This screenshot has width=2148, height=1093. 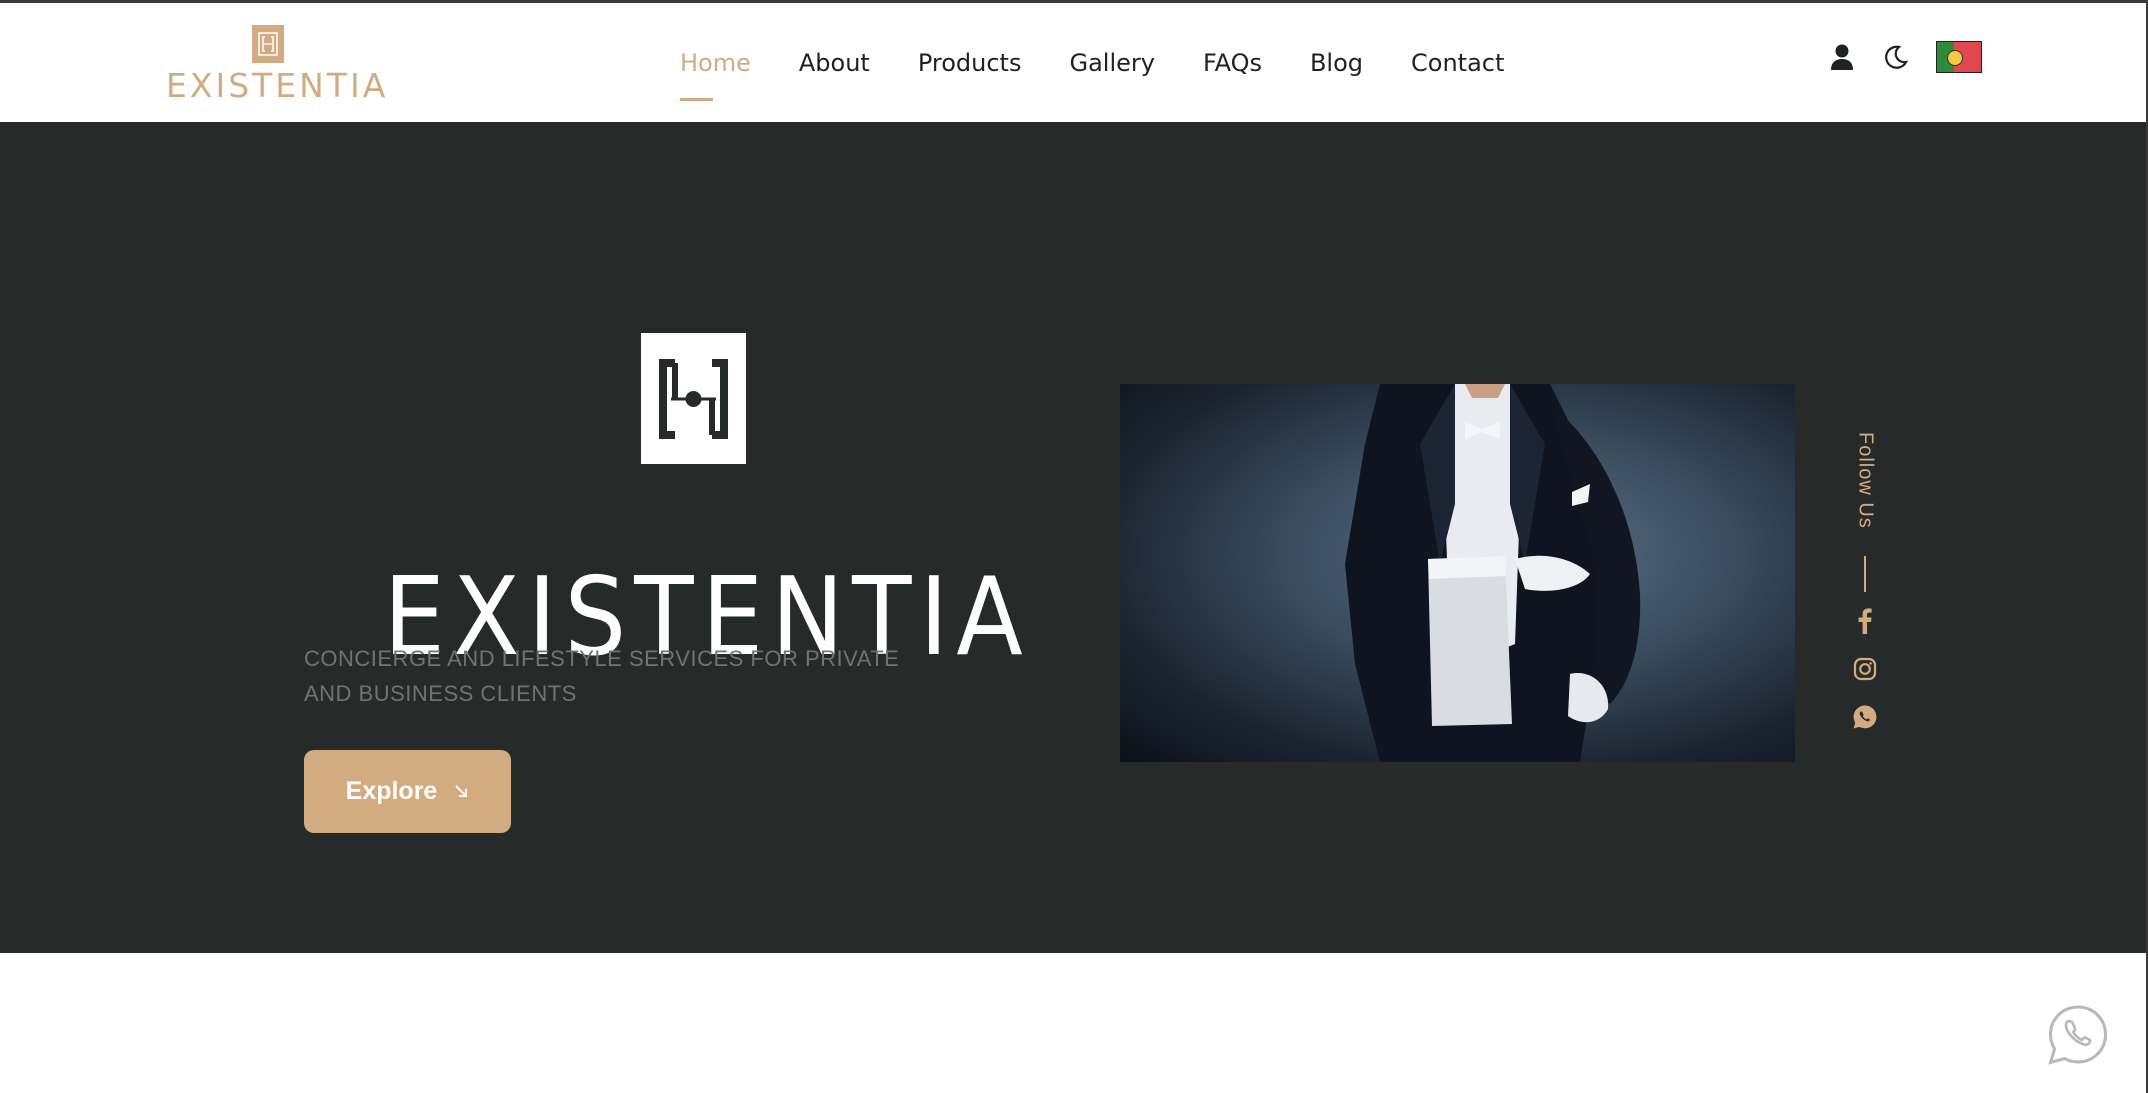 I want to click on whatsapp-icon, so click(x=1865, y=717).